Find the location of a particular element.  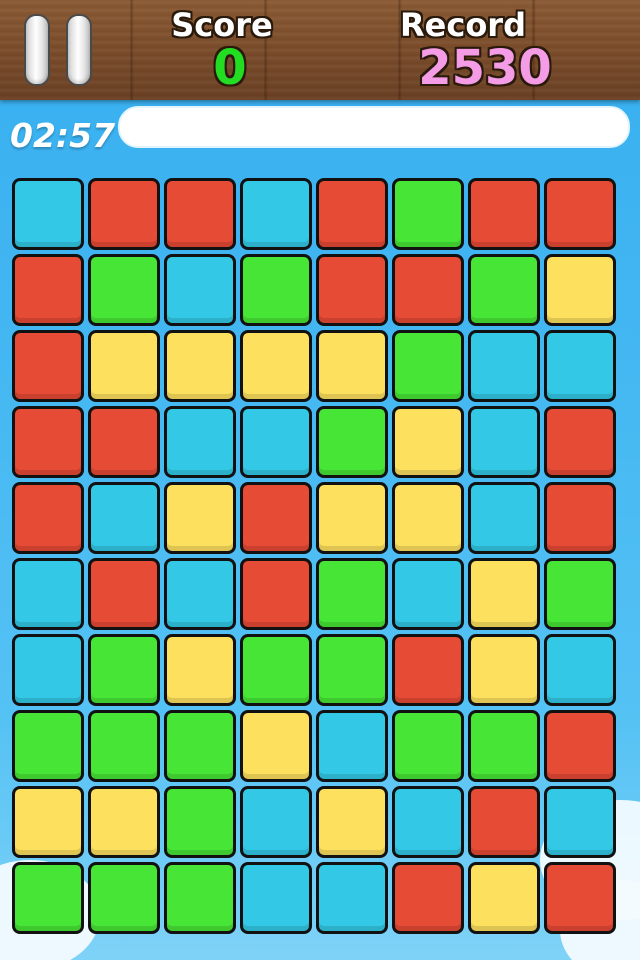

score-value: 0 is located at coordinates (230, 68).